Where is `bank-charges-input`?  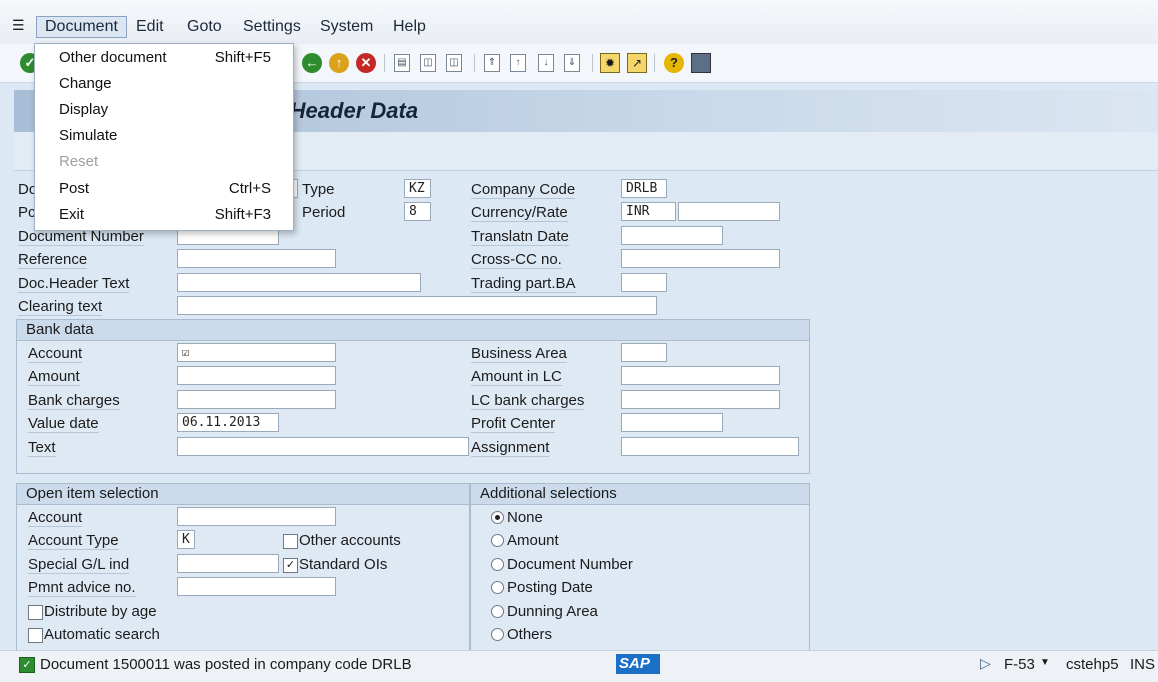 bank-charges-input is located at coordinates (256, 399).